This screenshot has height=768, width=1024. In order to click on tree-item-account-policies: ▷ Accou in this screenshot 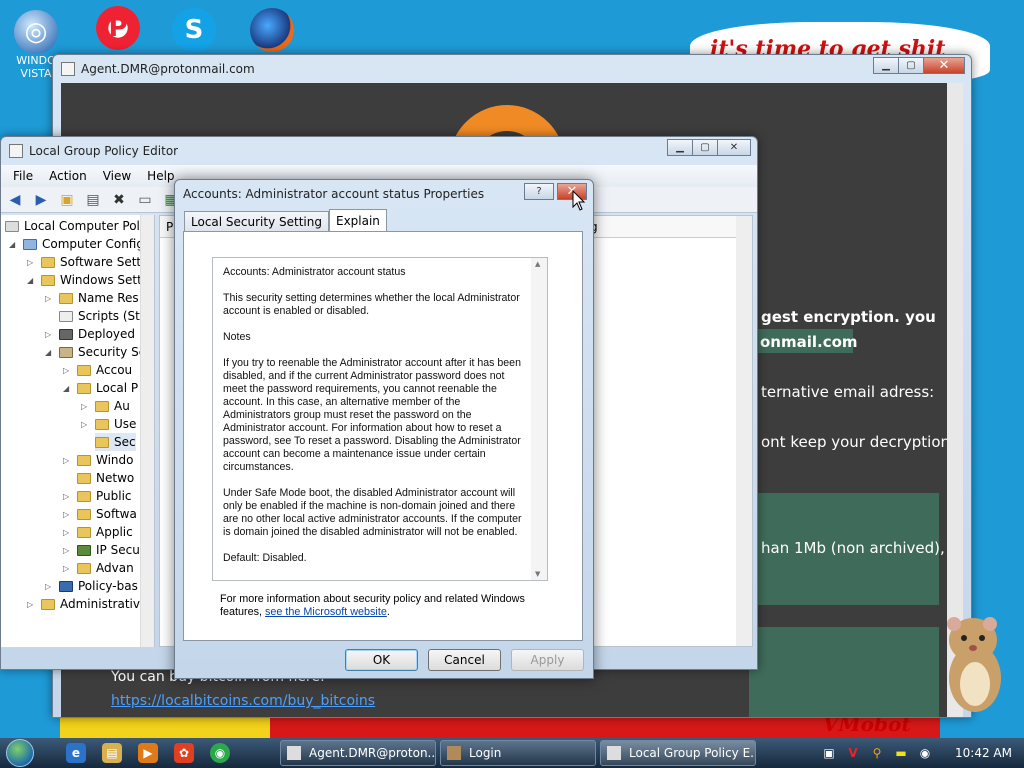, I will do `click(97, 370)`.